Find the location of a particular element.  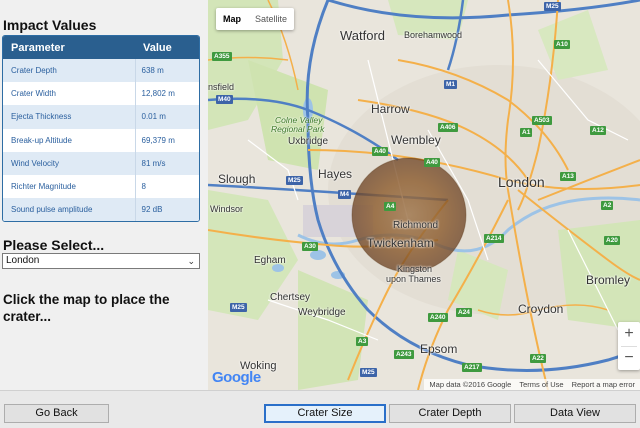

terms-link: Terms of Use is located at coordinates (541, 384).